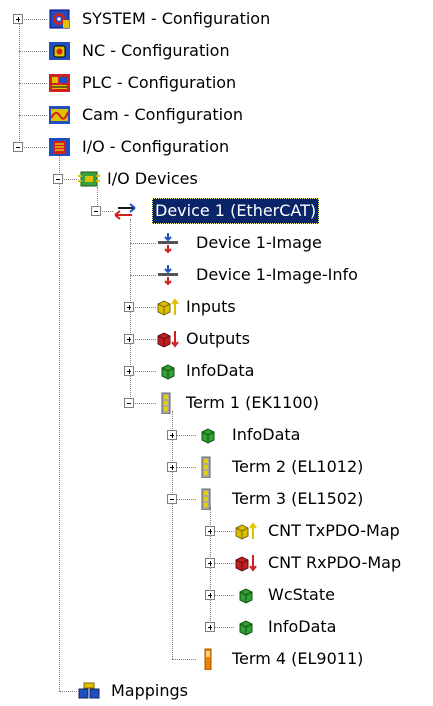  What do you see at coordinates (59, 147) in the screenshot?
I see `io-config-icon` at bounding box center [59, 147].